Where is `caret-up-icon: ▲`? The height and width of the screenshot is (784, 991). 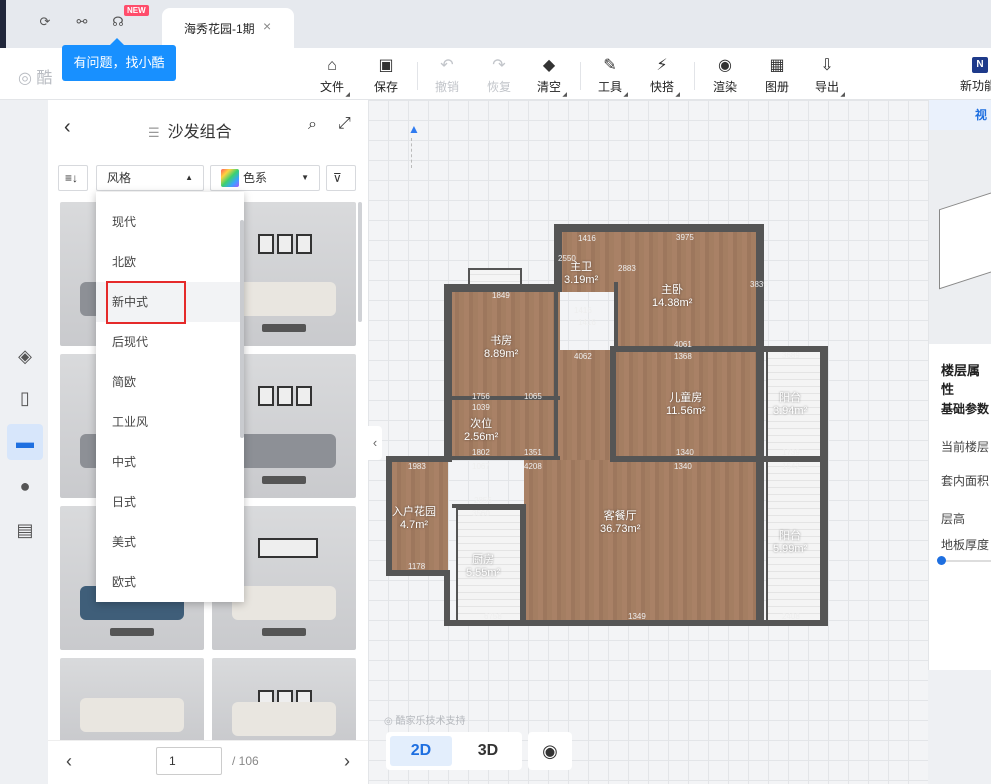
caret-up-icon: ▲ is located at coordinates (189, 177).